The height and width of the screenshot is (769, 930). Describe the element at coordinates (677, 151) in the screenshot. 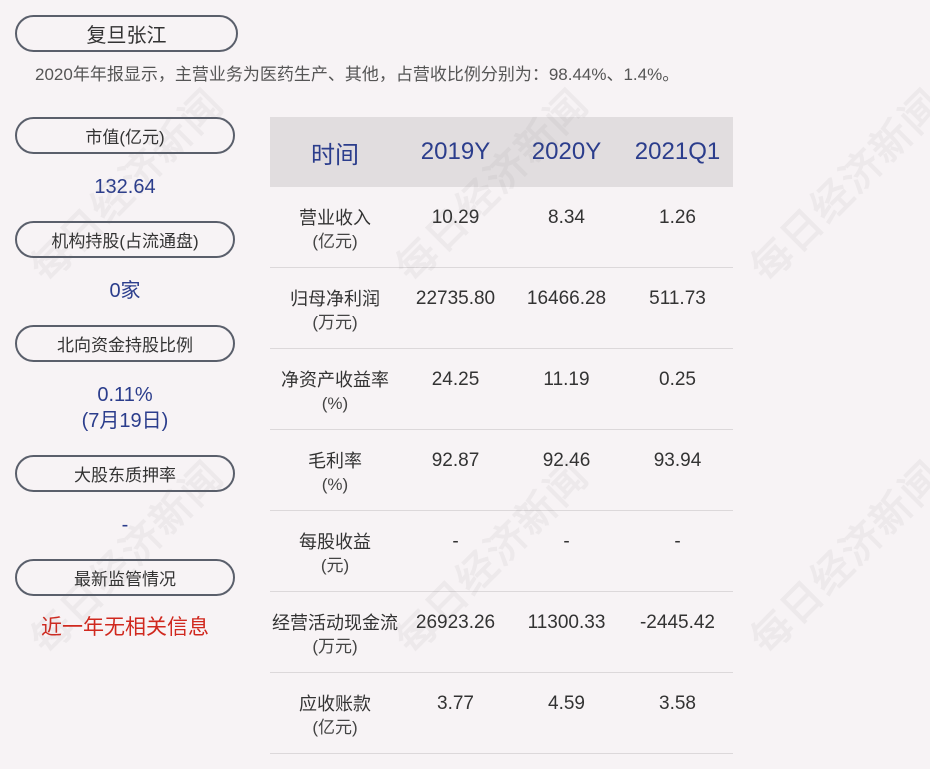

I see `header-2021q1: 2021Q1` at that location.